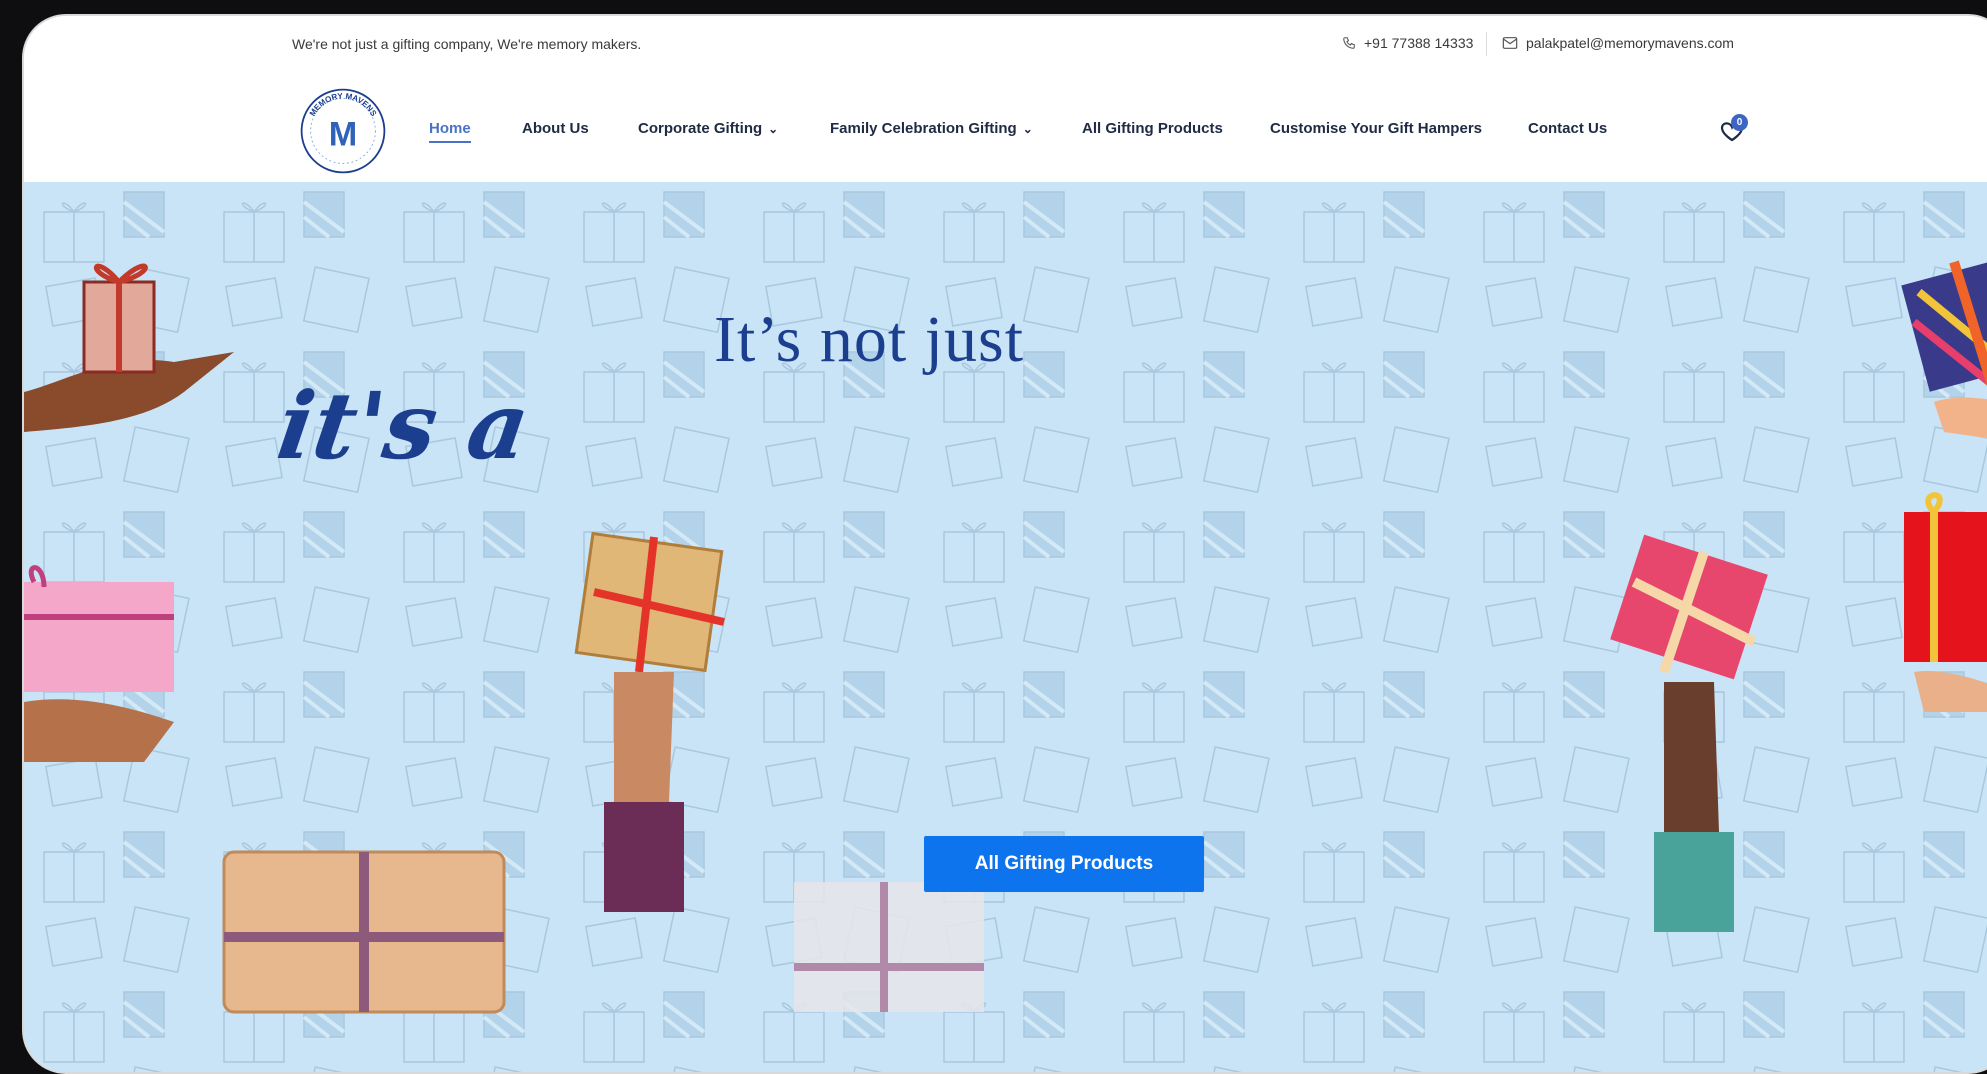 The height and width of the screenshot is (1074, 1987). I want to click on email-address: palakpatel@memorymavens.com, so click(1630, 43).